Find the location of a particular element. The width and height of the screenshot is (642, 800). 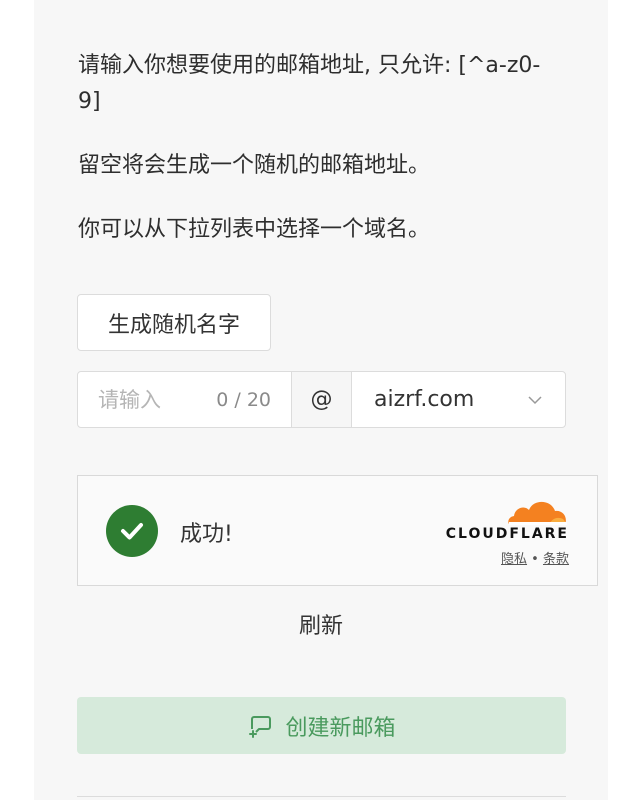

at-sign: @ is located at coordinates (322, 399).